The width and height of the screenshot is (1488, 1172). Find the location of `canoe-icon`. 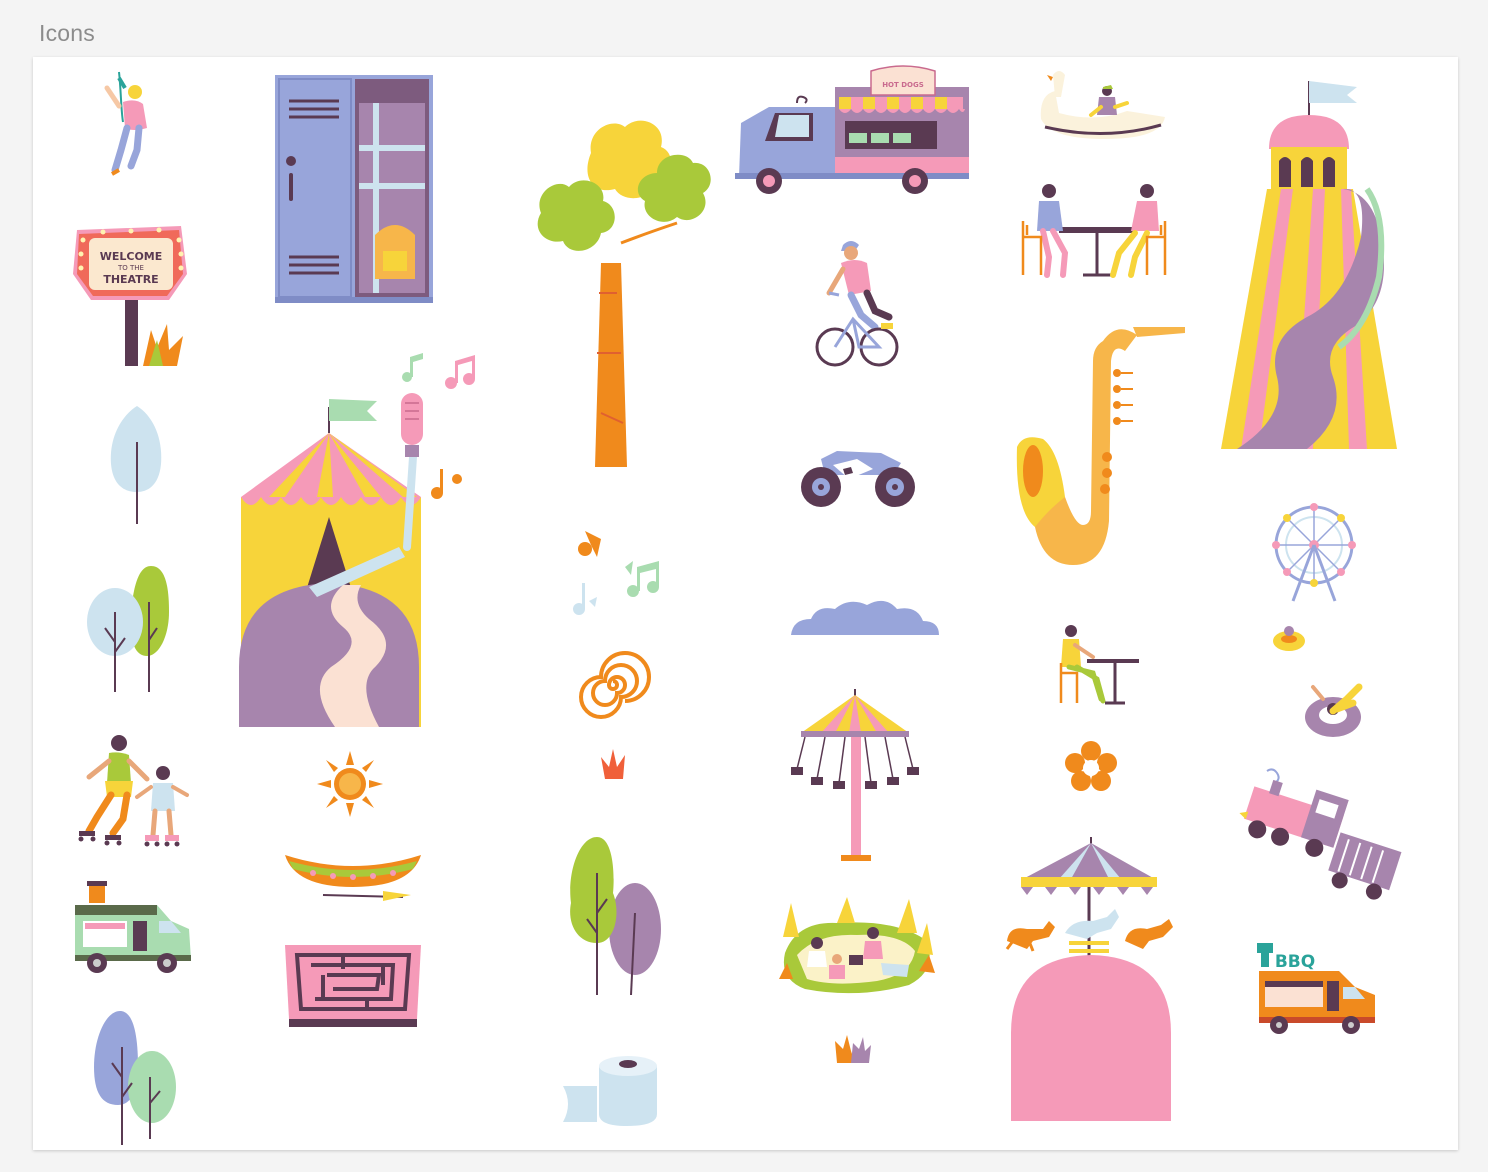

canoe-icon is located at coordinates (353, 877).